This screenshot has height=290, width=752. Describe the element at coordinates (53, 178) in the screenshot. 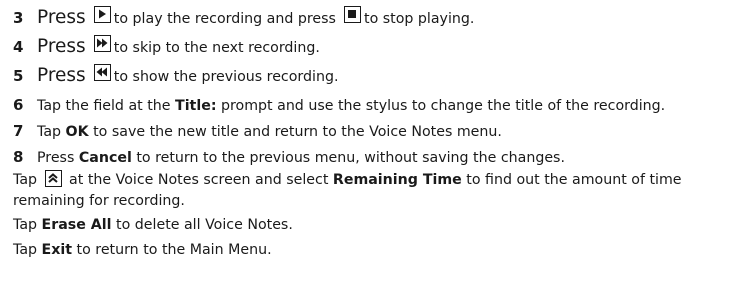

I see `chevron-up-icon` at that location.